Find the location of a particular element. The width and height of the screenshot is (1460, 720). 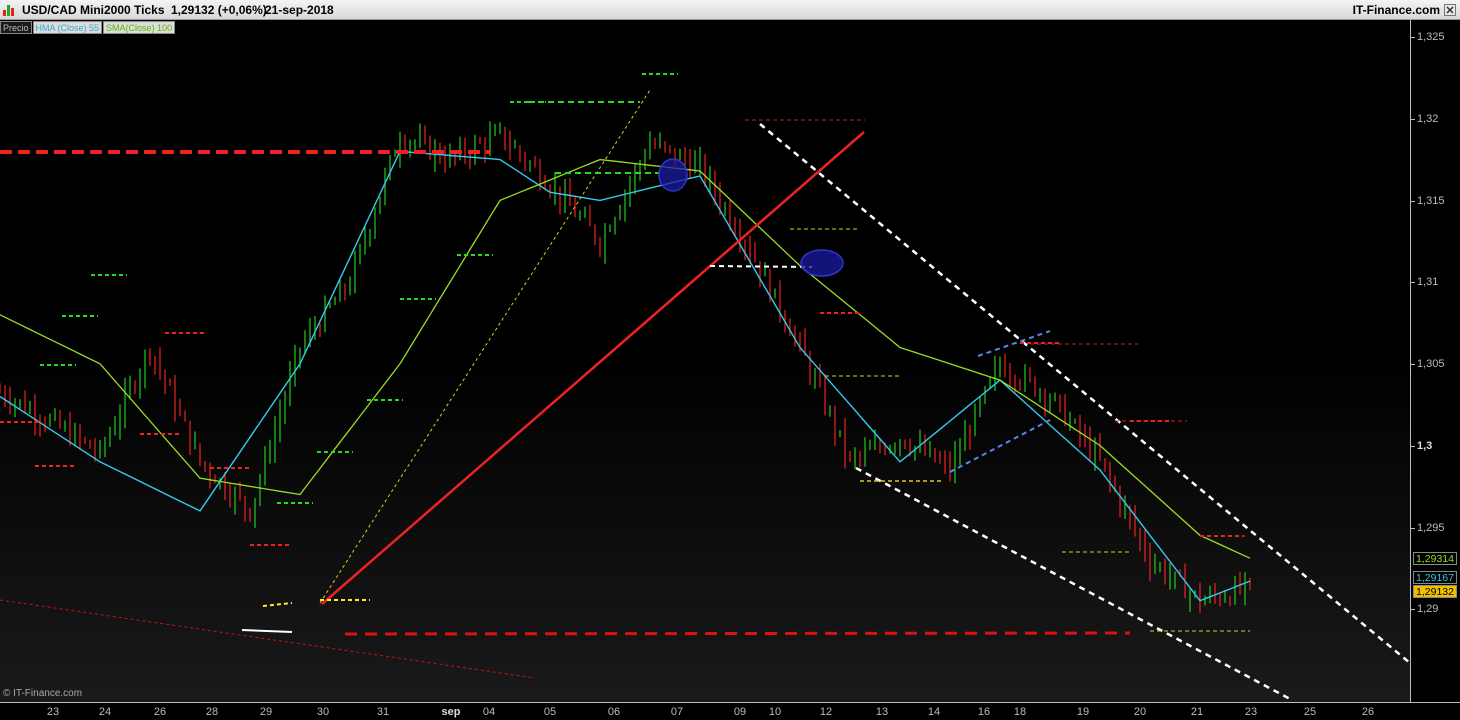

downtrend-line-lower is located at coordinates (1074, 584).